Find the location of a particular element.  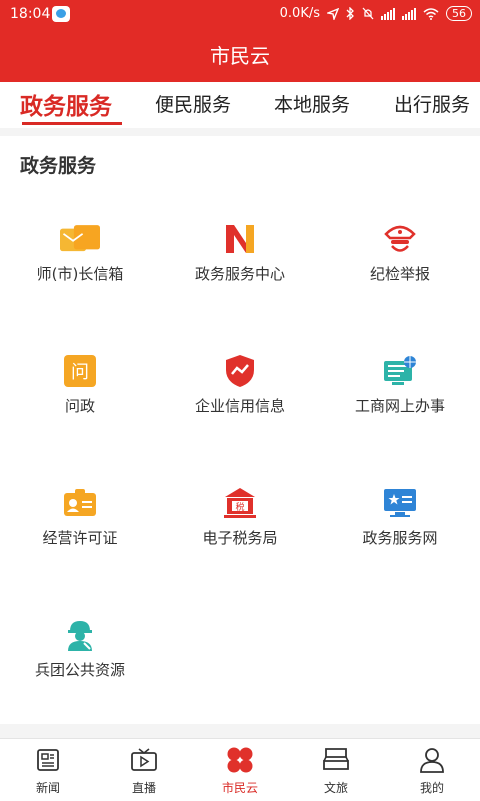

wifi-icon is located at coordinates (431, 13).